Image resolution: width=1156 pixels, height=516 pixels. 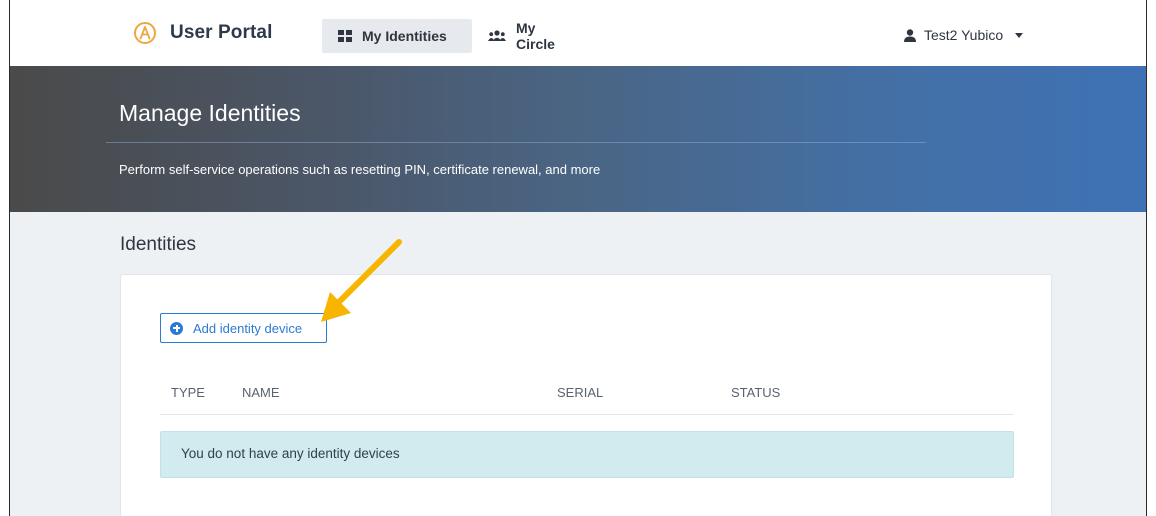 What do you see at coordinates (145, 33) in the screenshot?
I see `brand-logo-icon` at bounding box center [145, 33].